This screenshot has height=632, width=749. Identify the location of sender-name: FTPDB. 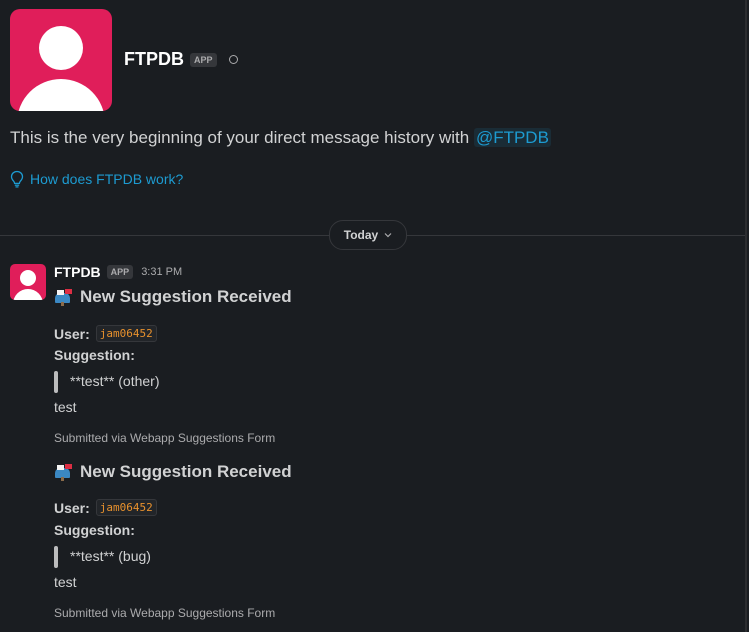
(77, 272).